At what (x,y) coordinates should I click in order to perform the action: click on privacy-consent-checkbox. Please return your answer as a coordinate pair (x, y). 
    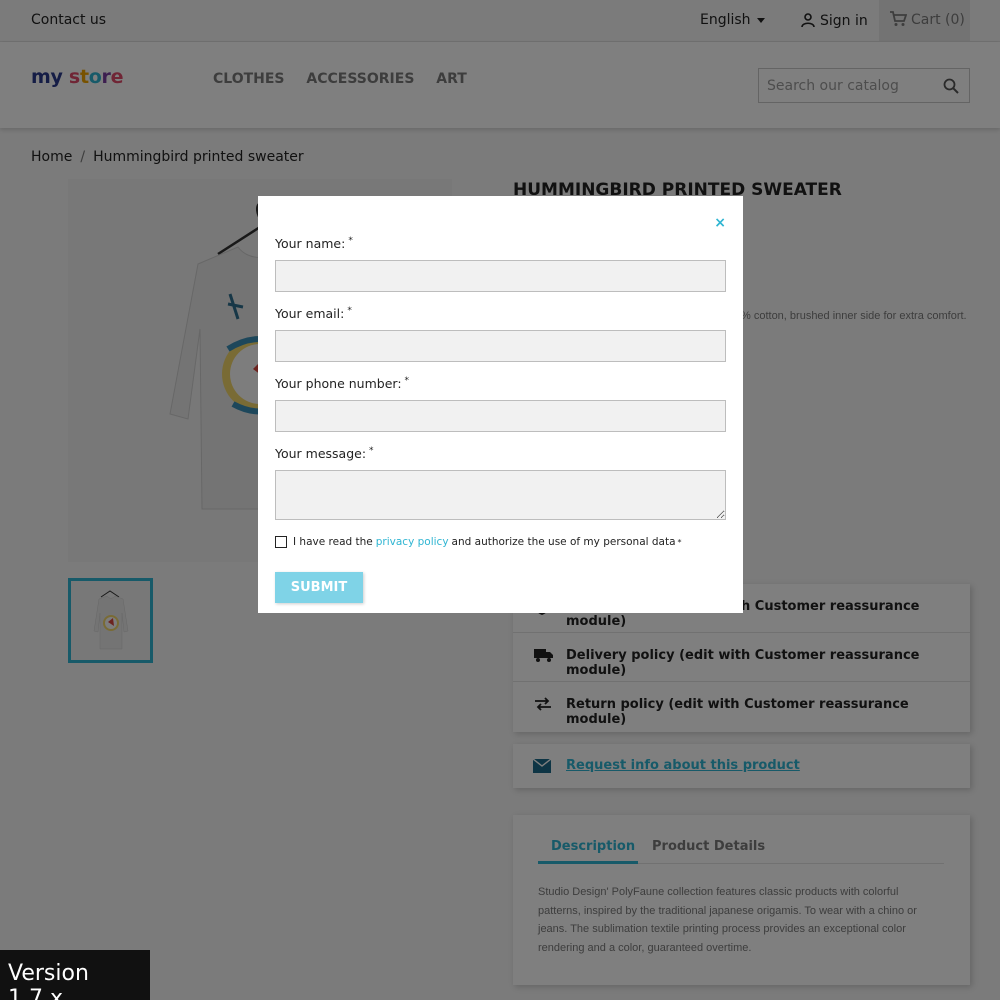
    Looking at the image, I should click on (281, 542).